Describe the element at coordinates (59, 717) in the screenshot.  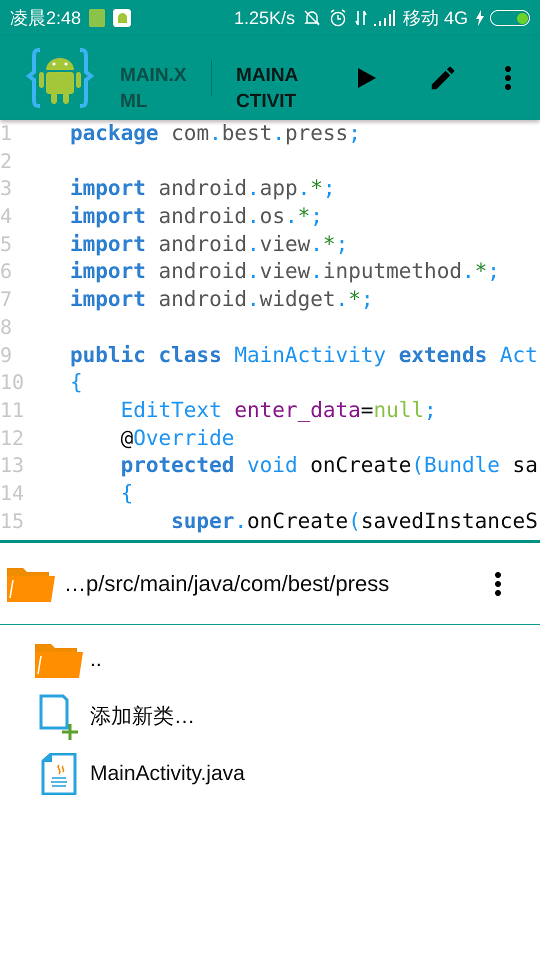
I see `new-file-icon` at that location.